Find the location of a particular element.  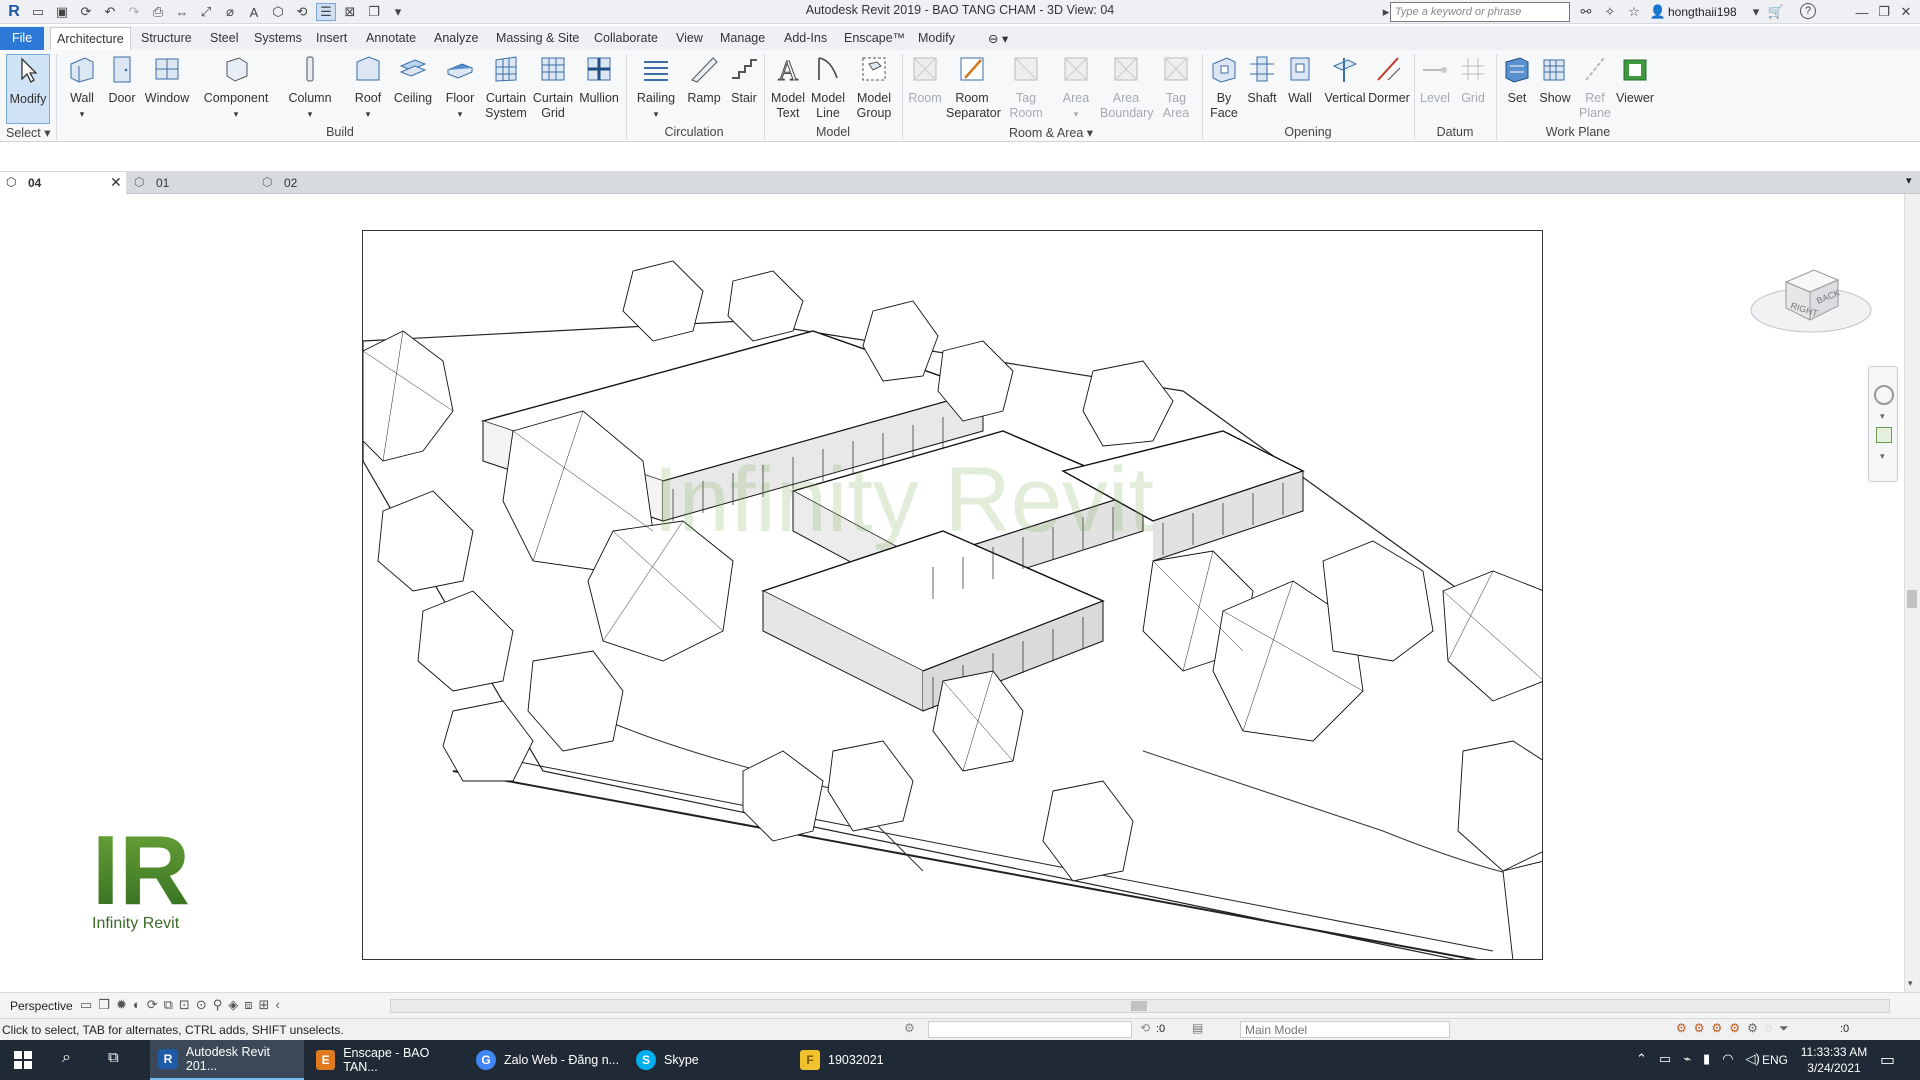

unlock-3d-icon: ⊙ is located at coordinates (201, 1005).